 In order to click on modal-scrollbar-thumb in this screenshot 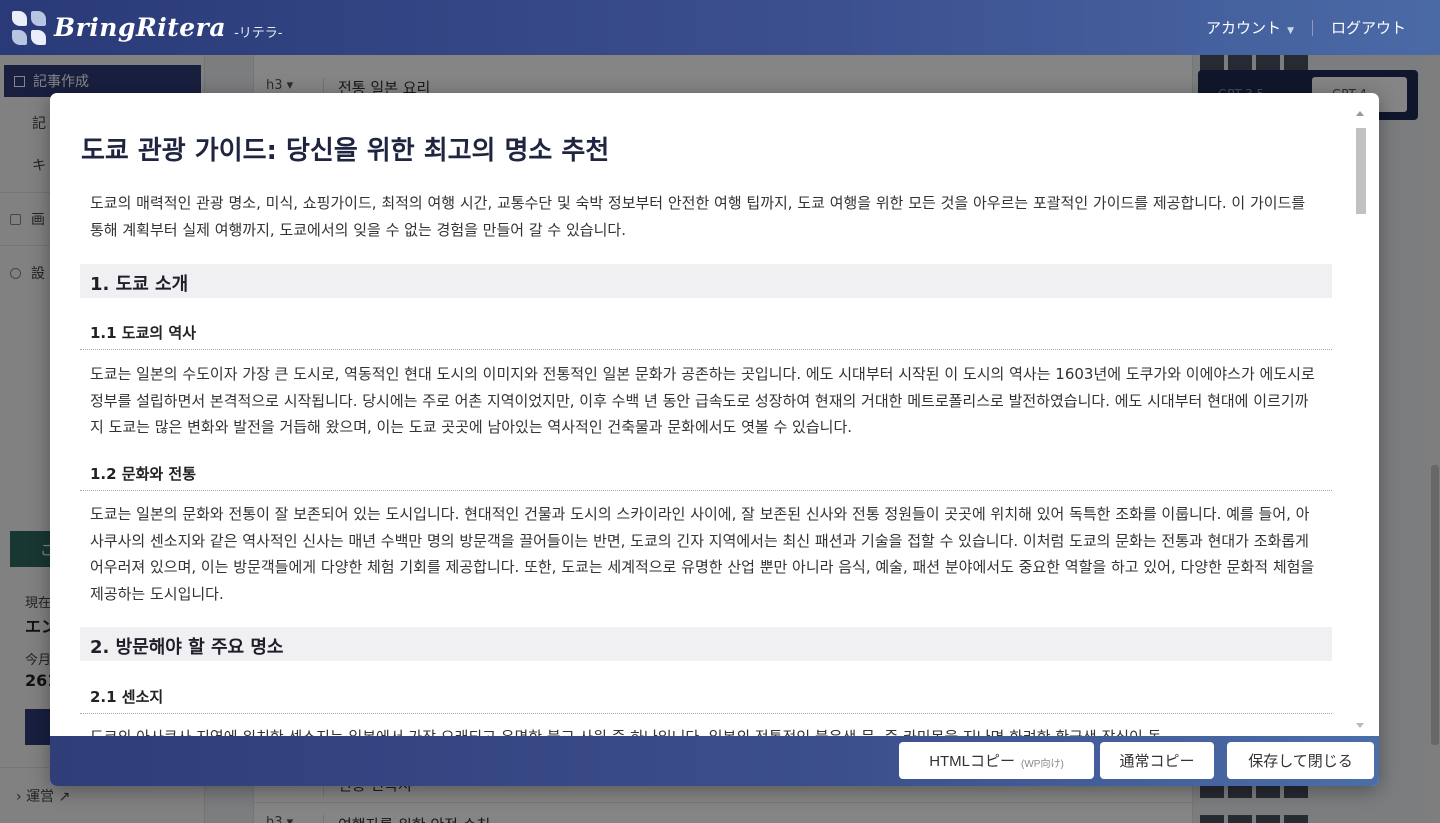, I will do `click(1361, 171)`.